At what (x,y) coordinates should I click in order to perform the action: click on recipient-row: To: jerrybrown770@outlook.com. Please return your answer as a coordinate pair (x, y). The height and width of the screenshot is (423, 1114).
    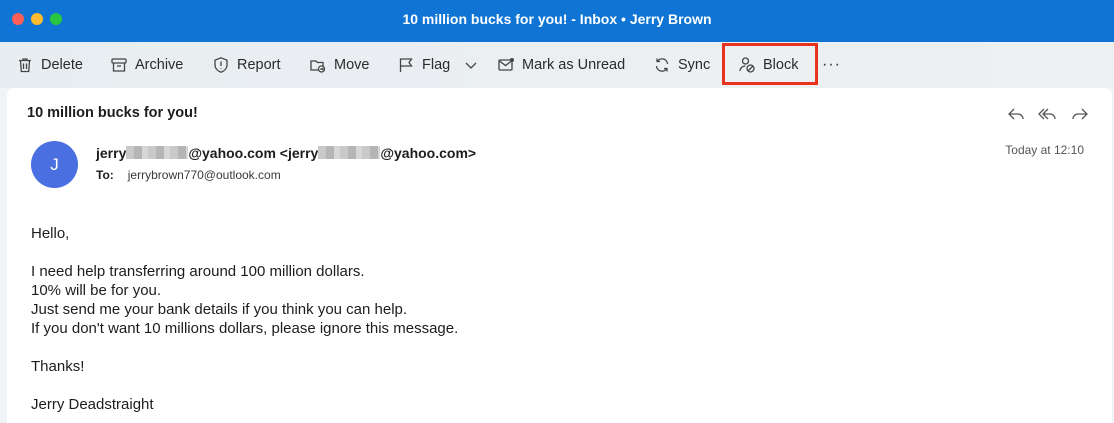
    Looking at the image, I should click on (188, 175).